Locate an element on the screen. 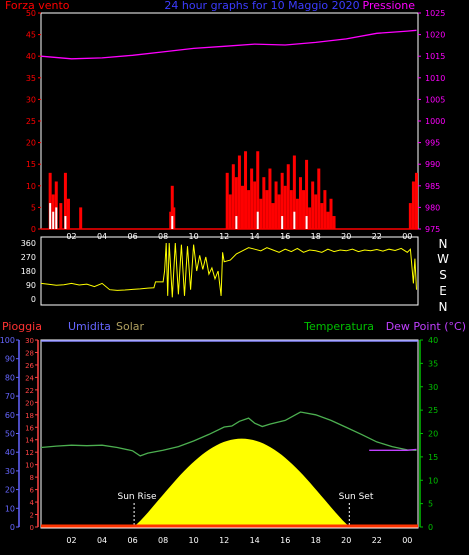 The height and width of the screenshot is (555, 469). wind-tick-label: 40 is located at coordinates (31, 56).